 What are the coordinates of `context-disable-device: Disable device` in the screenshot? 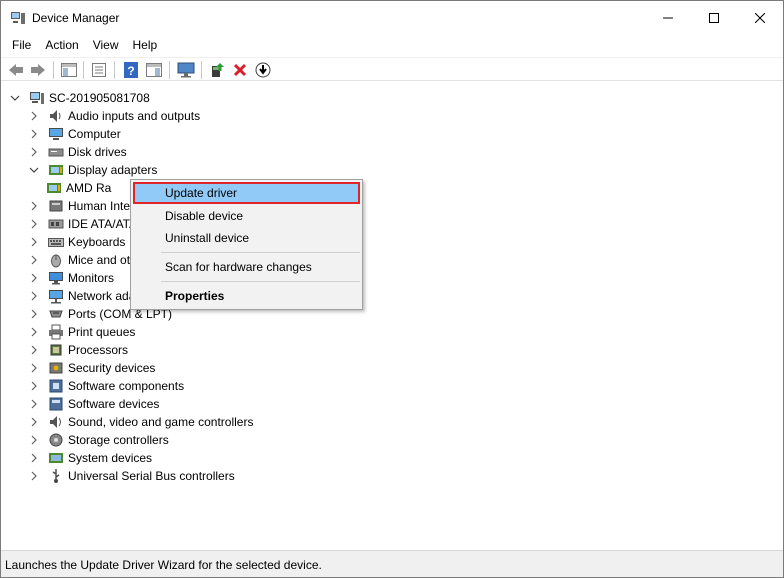 It's located at (246, 216).